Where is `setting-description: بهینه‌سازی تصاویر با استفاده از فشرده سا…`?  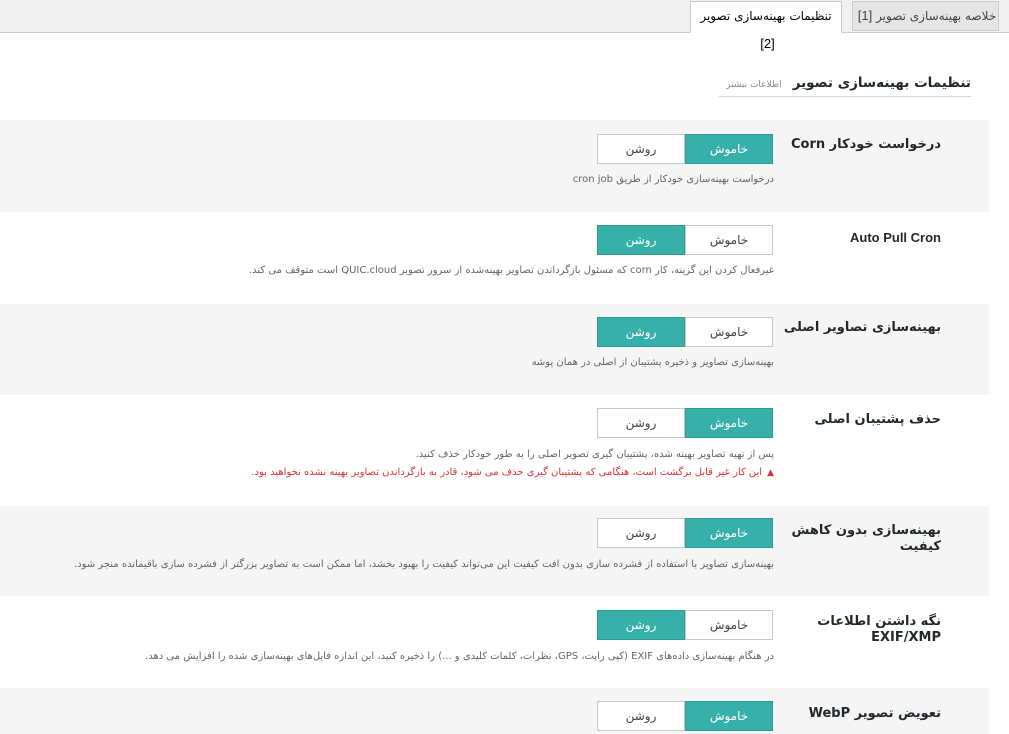 setting-description: بهینه‌سازی تصاویر با استفاده از فشرده سا… is located at coordinates (423, 564).